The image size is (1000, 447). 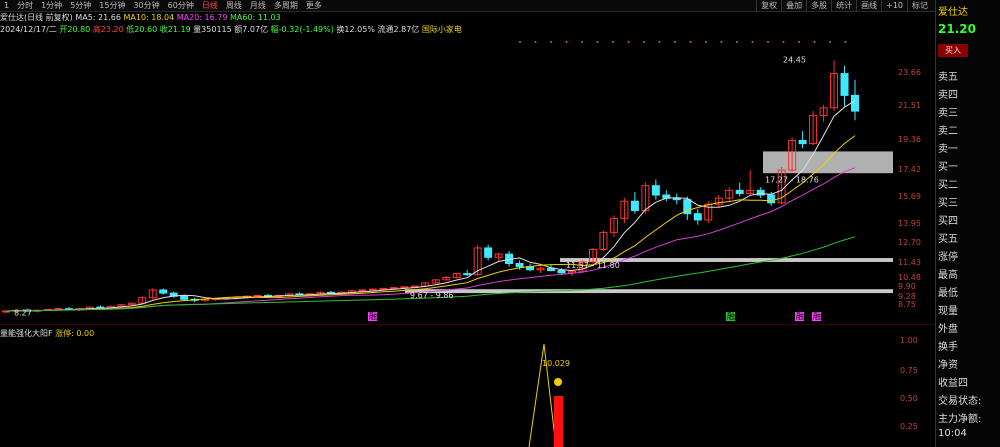 I want to click on amount-value: 额7.07亿, so click(x=251, y=29).